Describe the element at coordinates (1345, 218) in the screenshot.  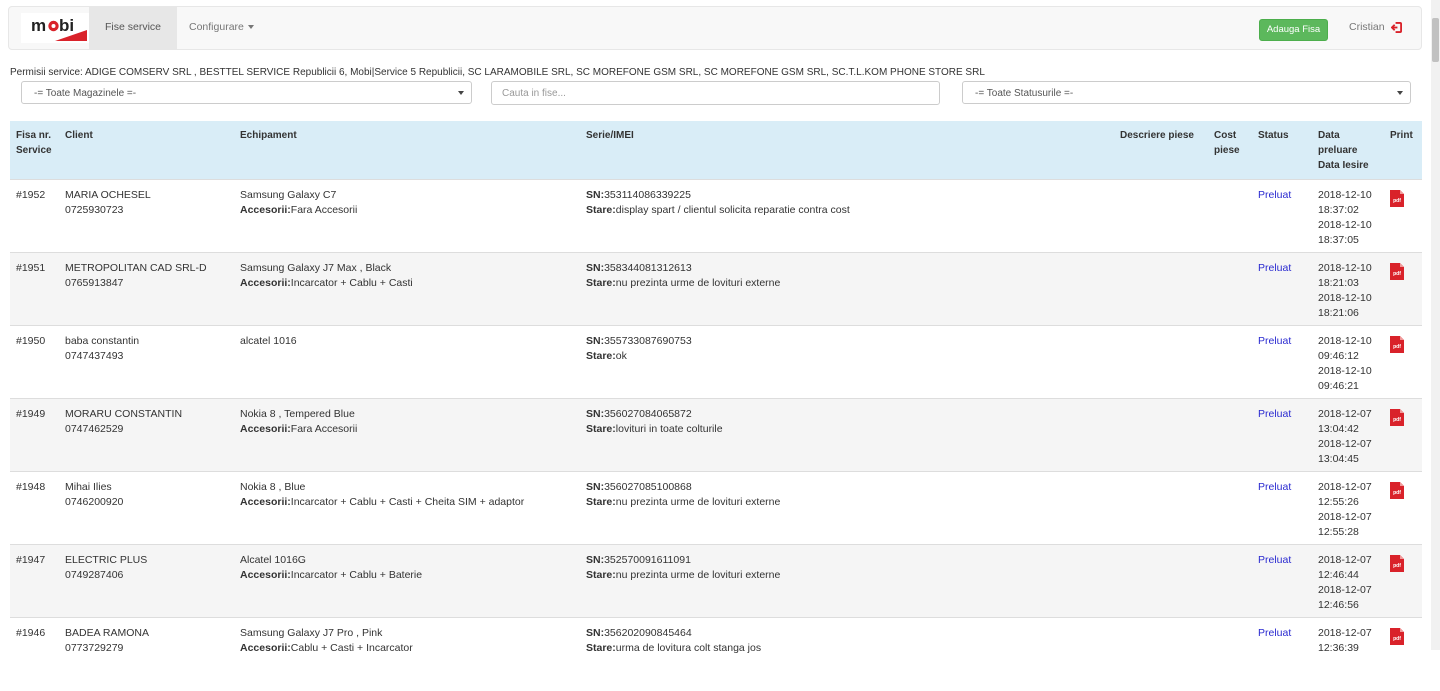
I see `dates-cell: 2018-12-10 18:37:02 2018-12-10 18:37:05` at that location.